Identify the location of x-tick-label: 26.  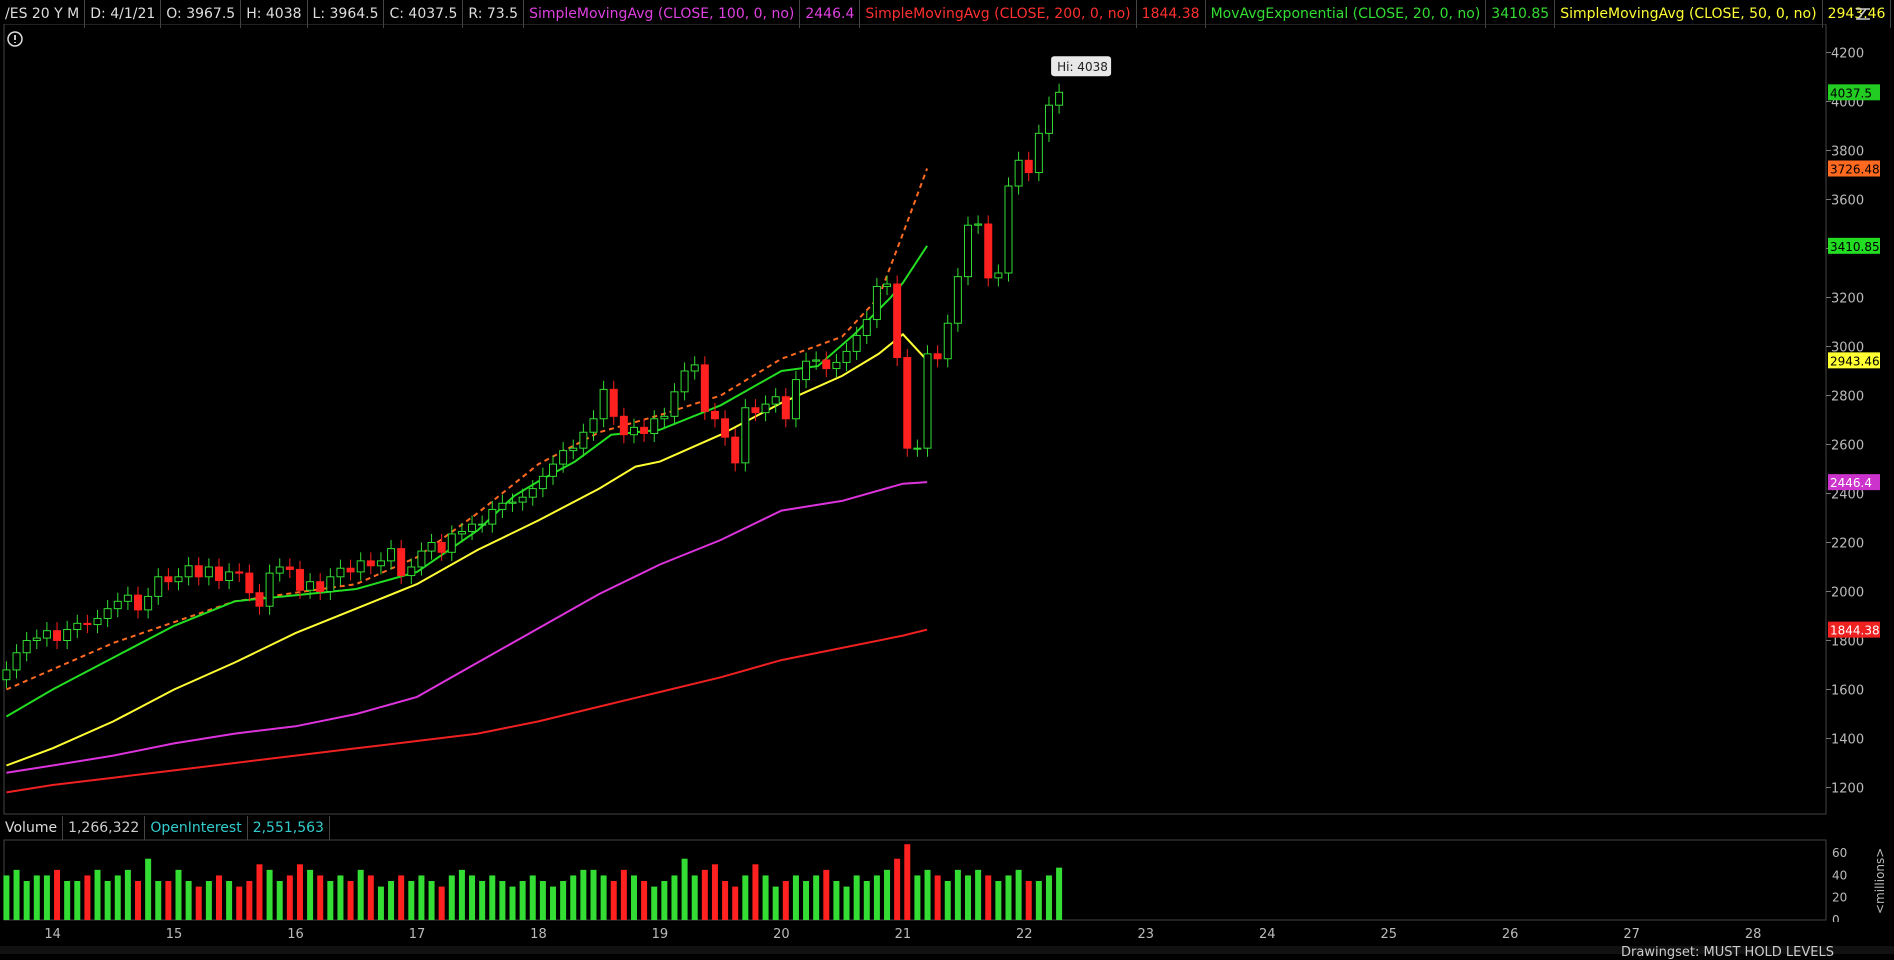
(1510, 934).